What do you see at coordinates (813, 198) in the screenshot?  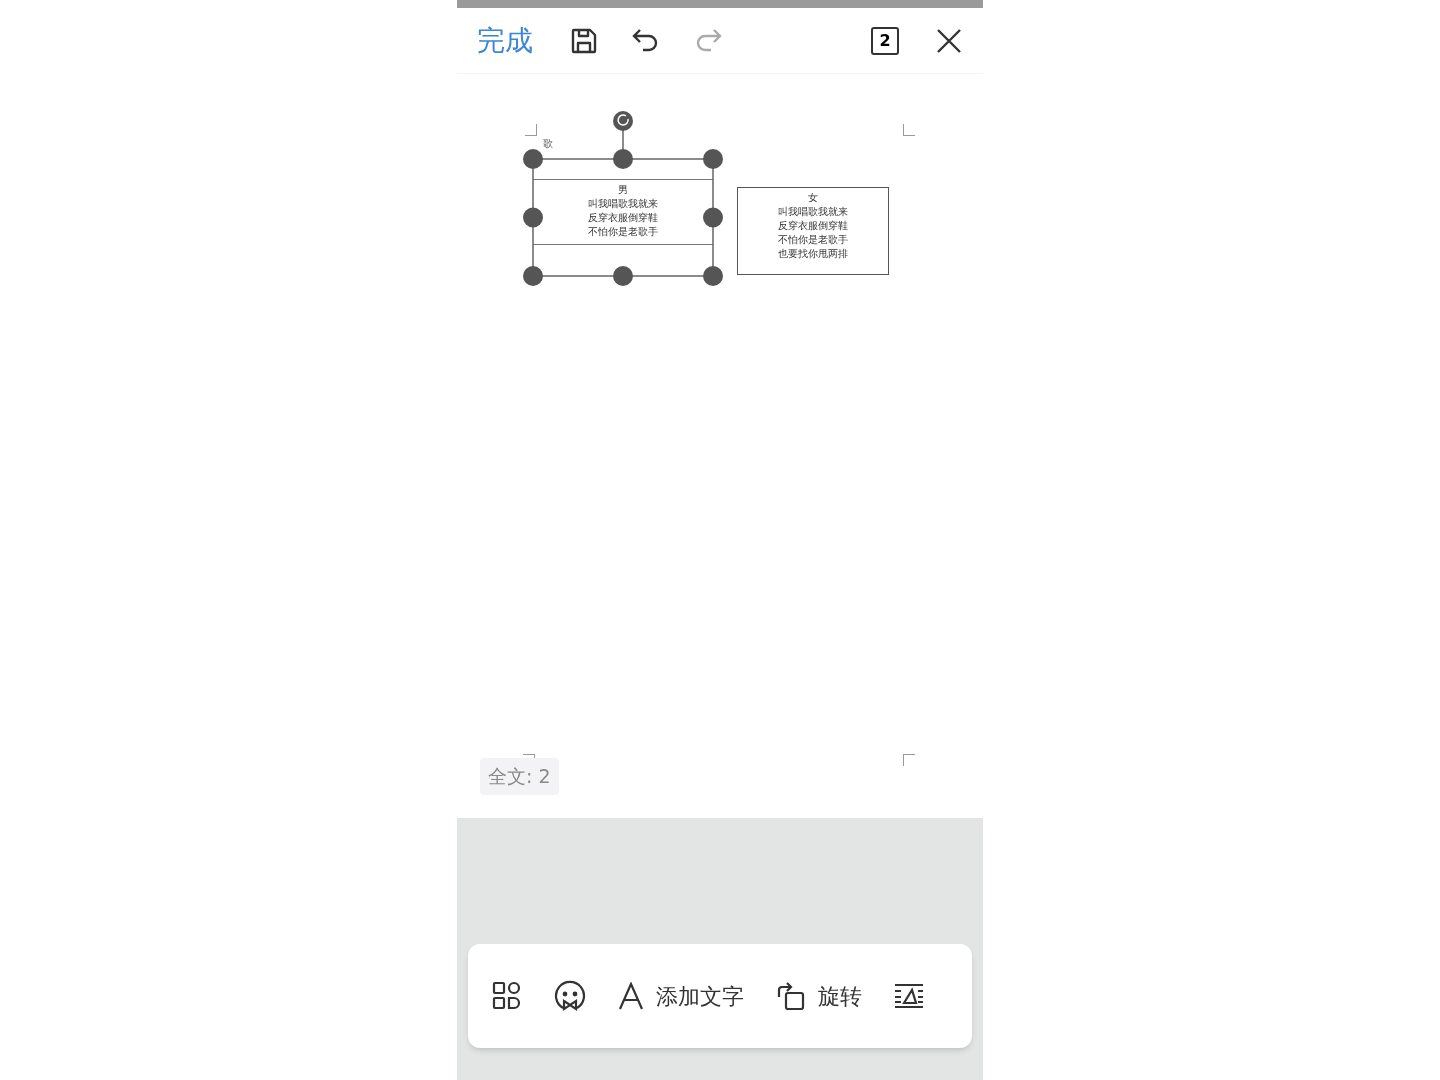 I see `text-line: 女` at bounding box center [813, 198].